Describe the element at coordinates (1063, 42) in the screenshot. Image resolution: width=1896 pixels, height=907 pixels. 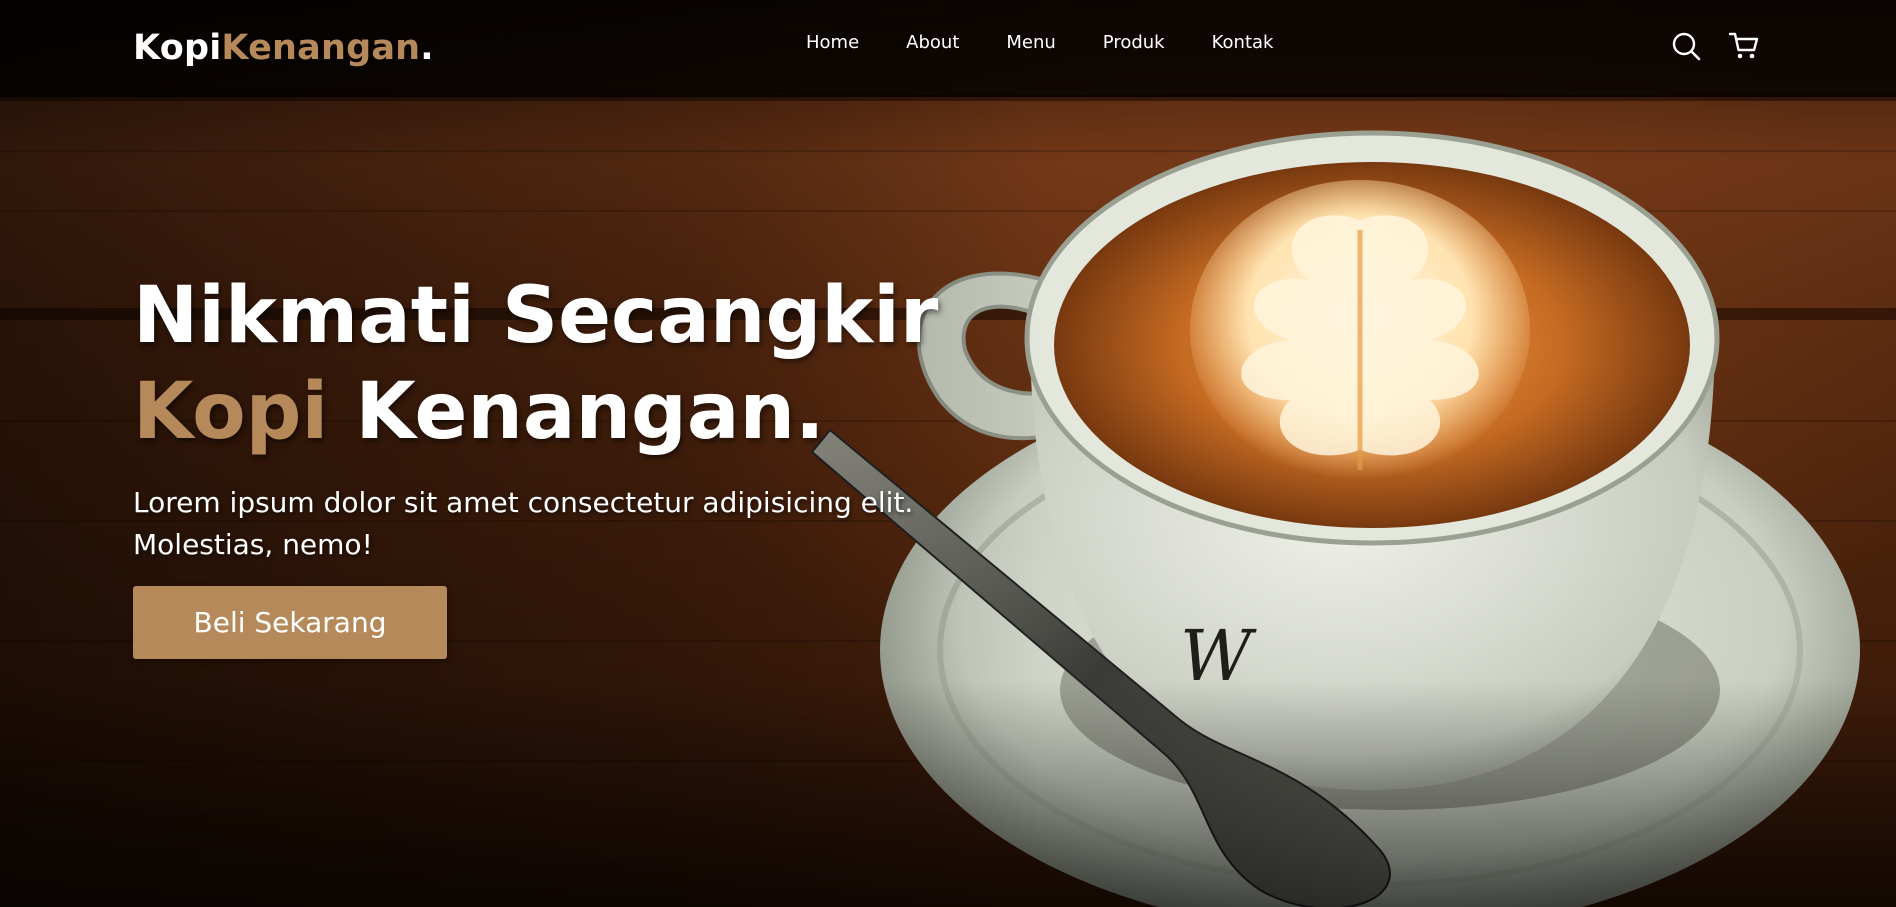
I see `nav-links: Home About Menu Produk Kontak` at that location.